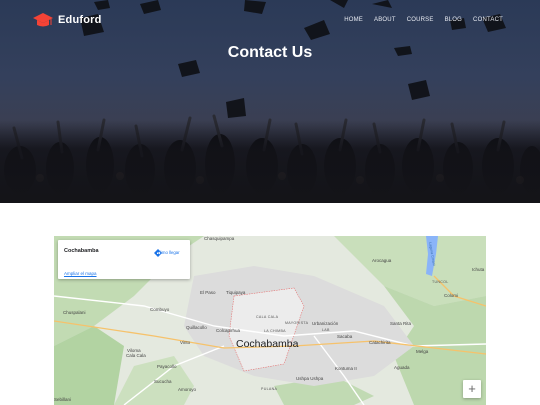 This screenshot has width=540, height=405. What do you see at coordinates (160, 309) in the screenshot?
I see `map-label: Combuyo` at bounding box center [160, 309].